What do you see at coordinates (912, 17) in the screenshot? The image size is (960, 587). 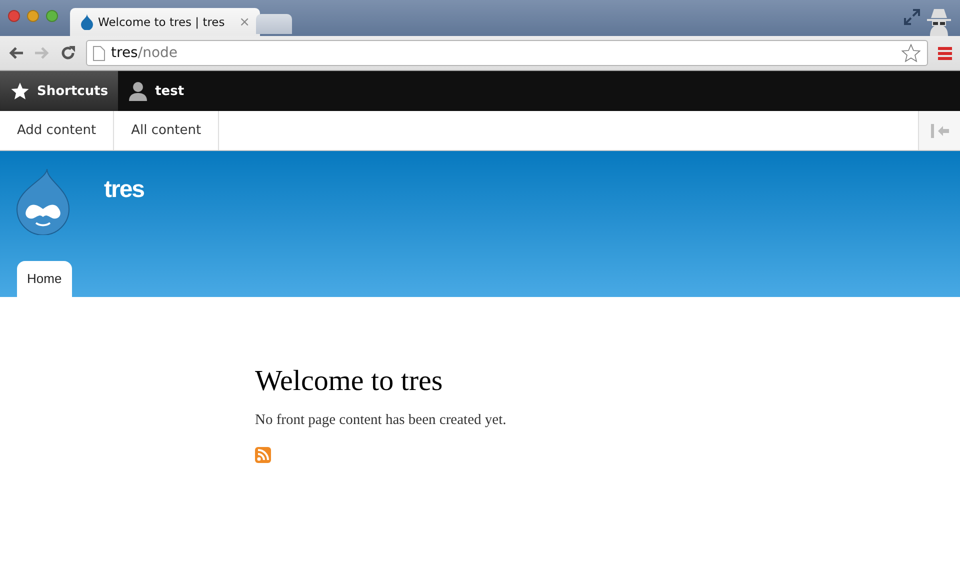 I see `fullscreen-icon` at bounding box center [912, 17].